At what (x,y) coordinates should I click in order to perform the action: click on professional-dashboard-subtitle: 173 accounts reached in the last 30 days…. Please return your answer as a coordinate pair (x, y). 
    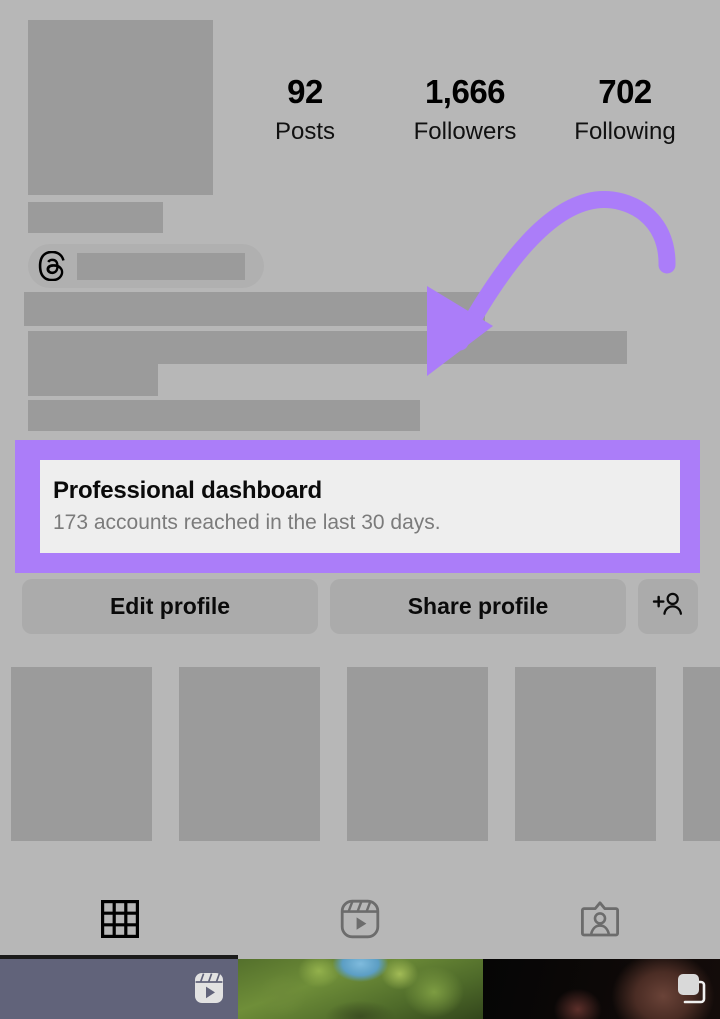
    Looking at the image, I should click on (247, 522).